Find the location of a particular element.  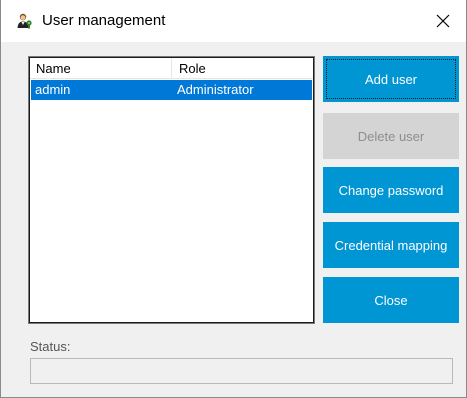

add-user-button: Add user is located at coordinates (391, 79).